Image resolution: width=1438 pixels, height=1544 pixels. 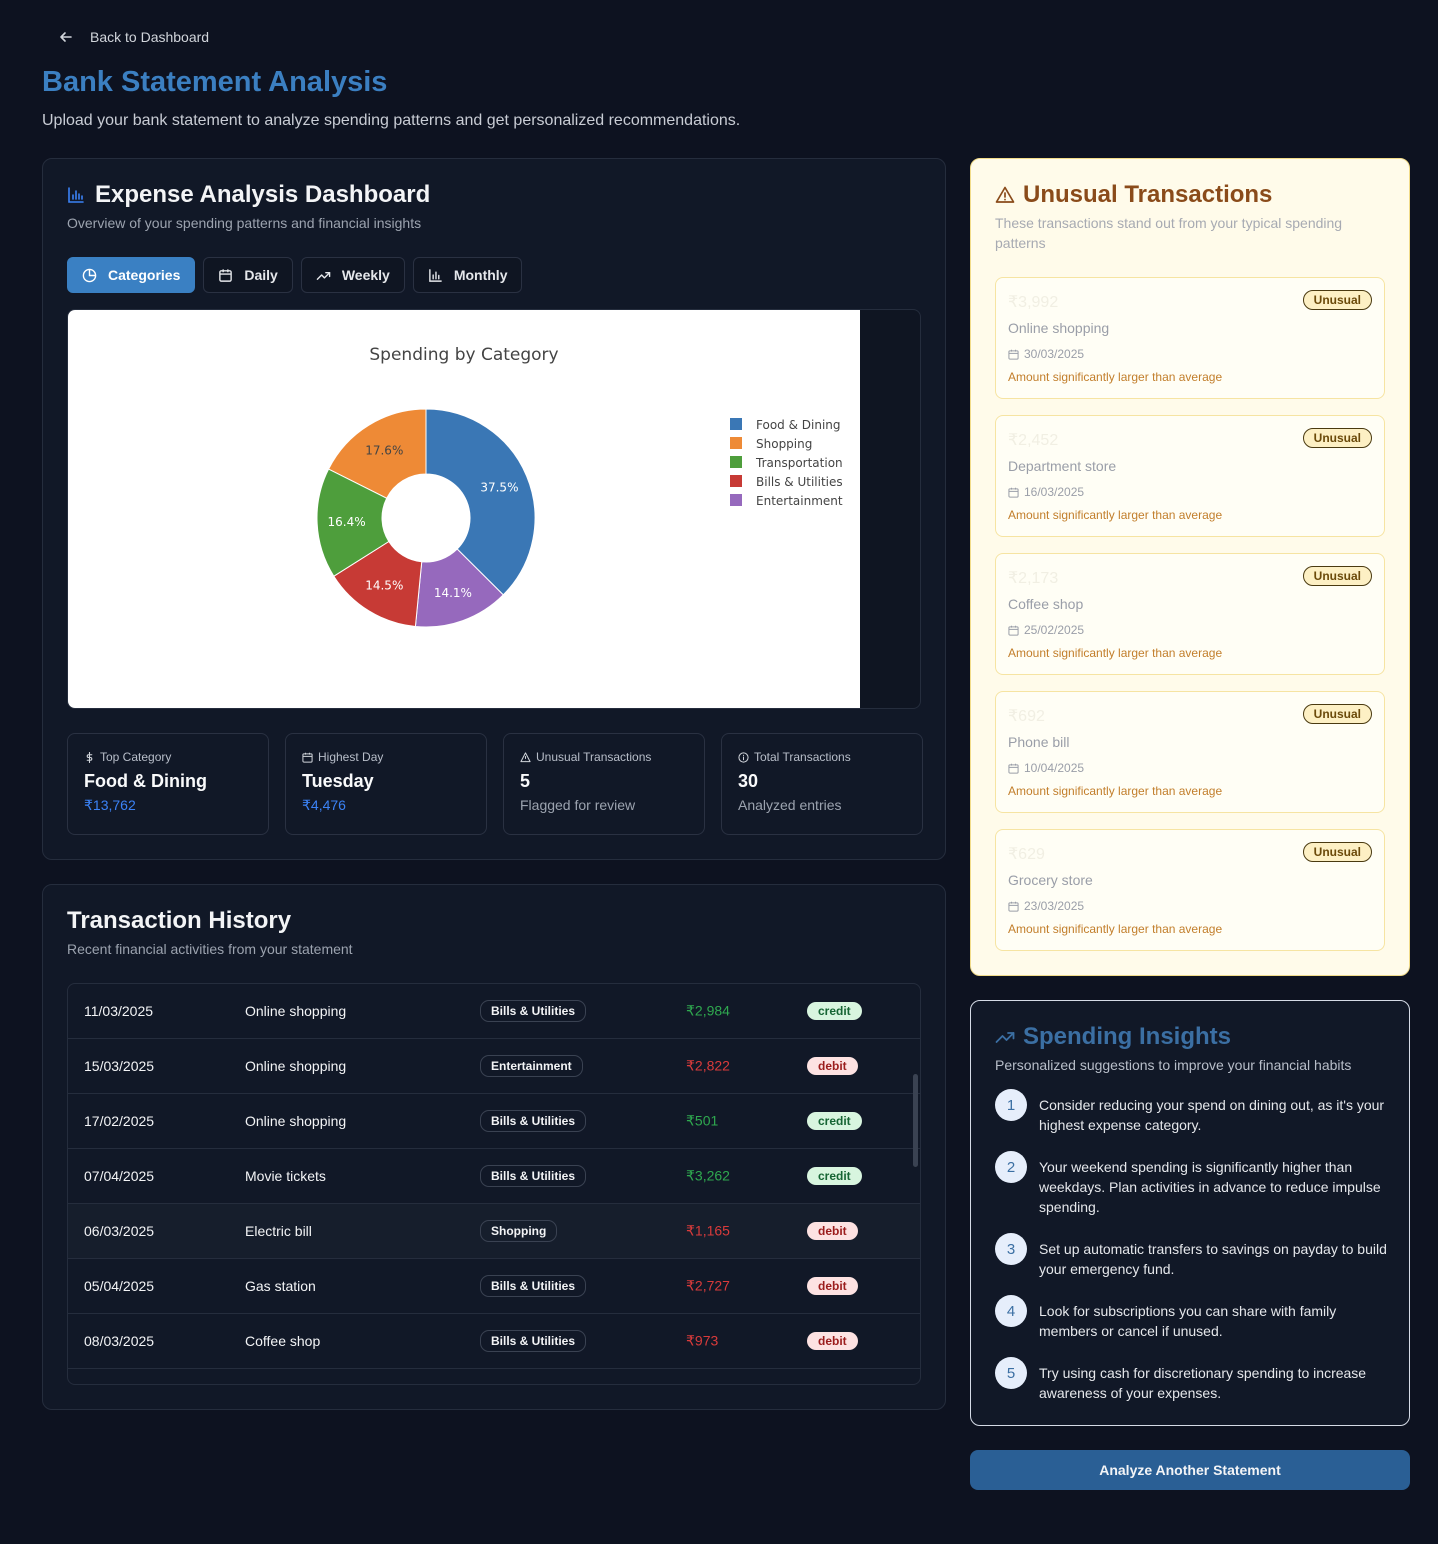 I want to click on chart-title: Spending by Category, so click(x=463, y=355).